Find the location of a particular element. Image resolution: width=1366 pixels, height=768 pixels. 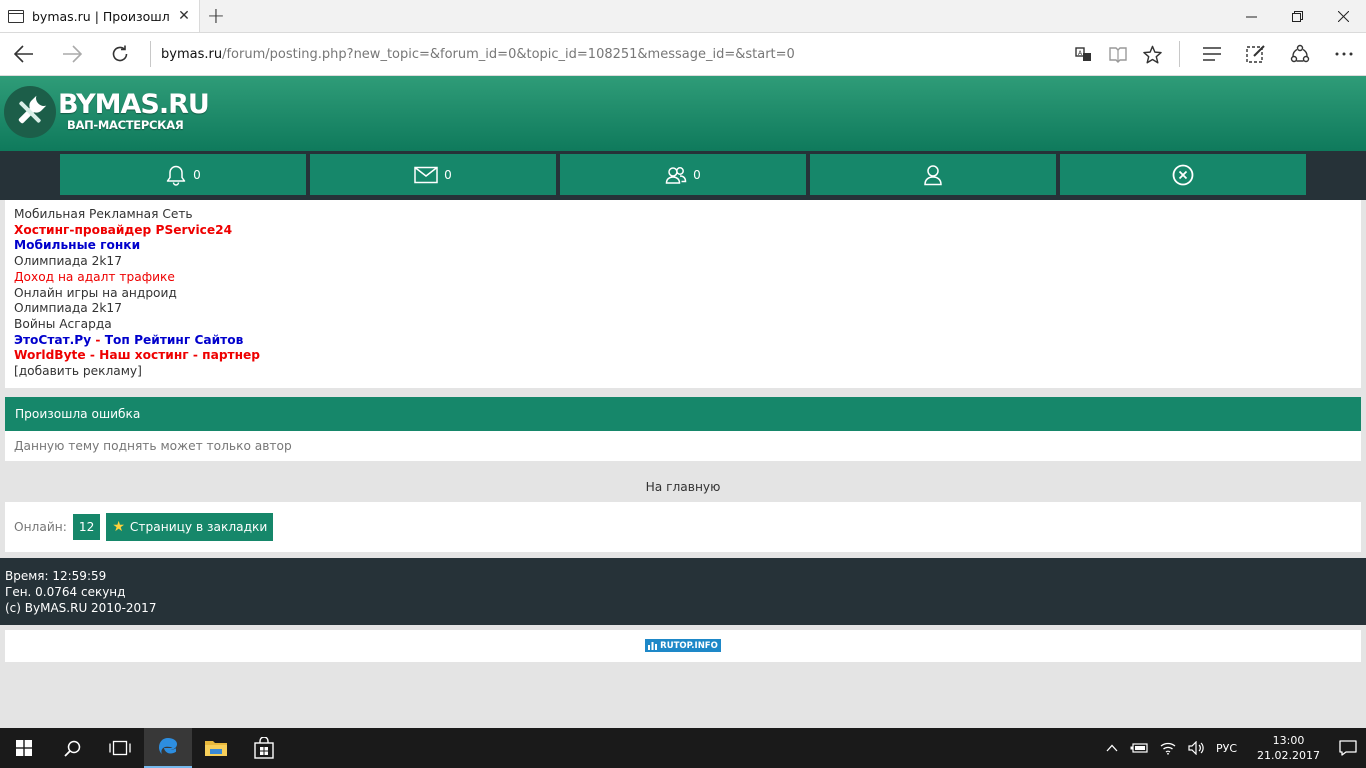

pen-note-icon is located at coordinates (1255, 54).